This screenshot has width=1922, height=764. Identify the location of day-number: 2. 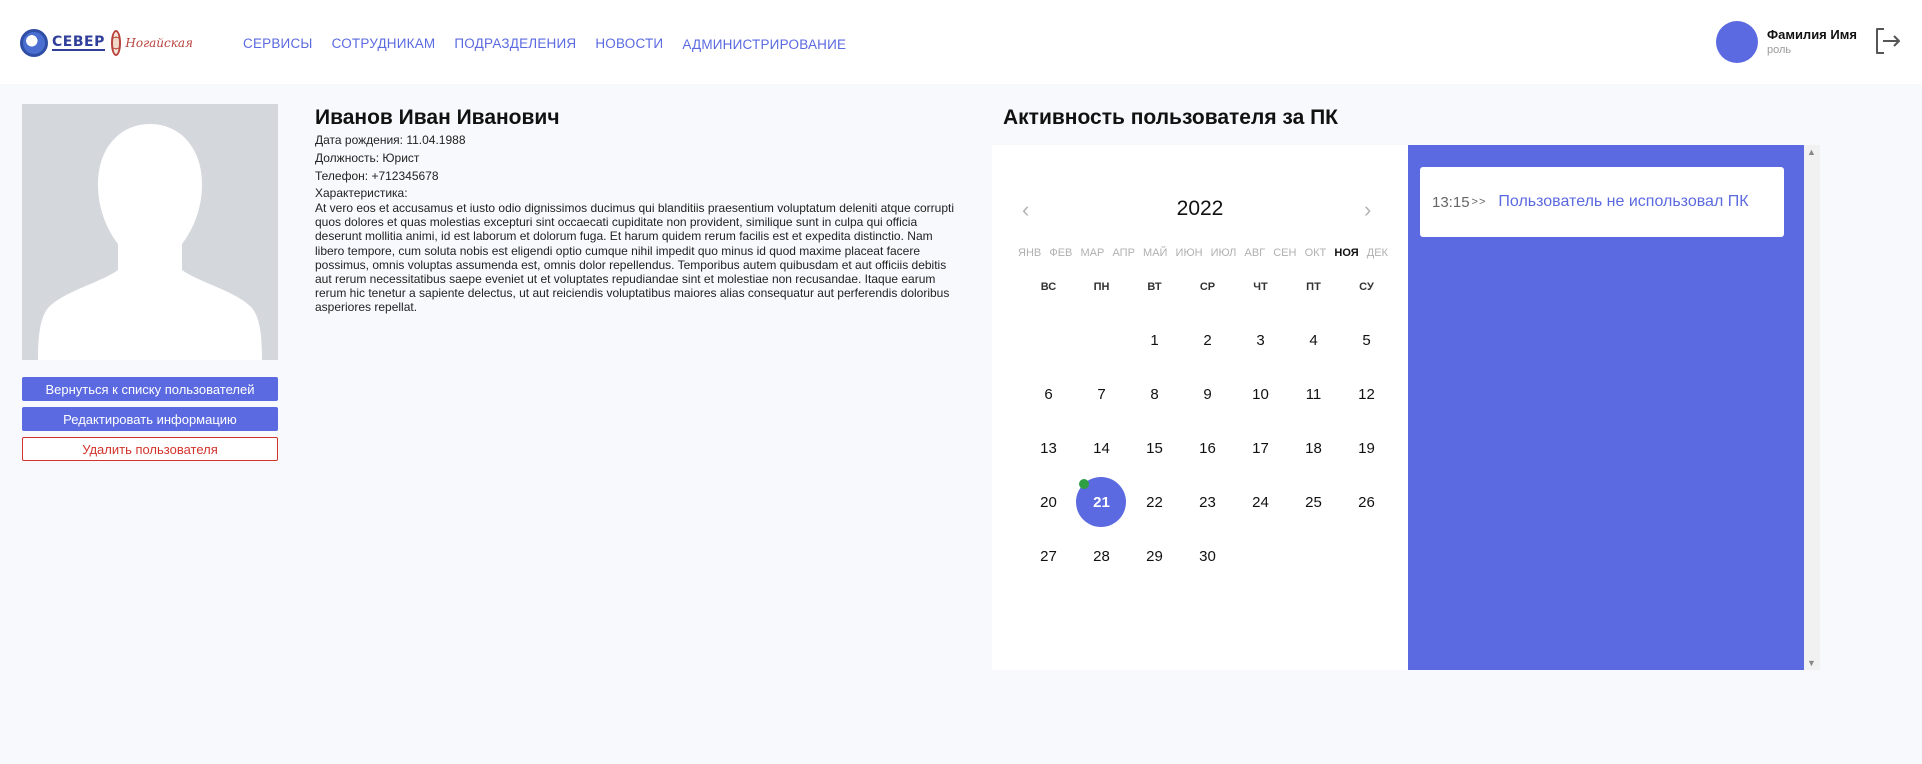
(1207, 340).